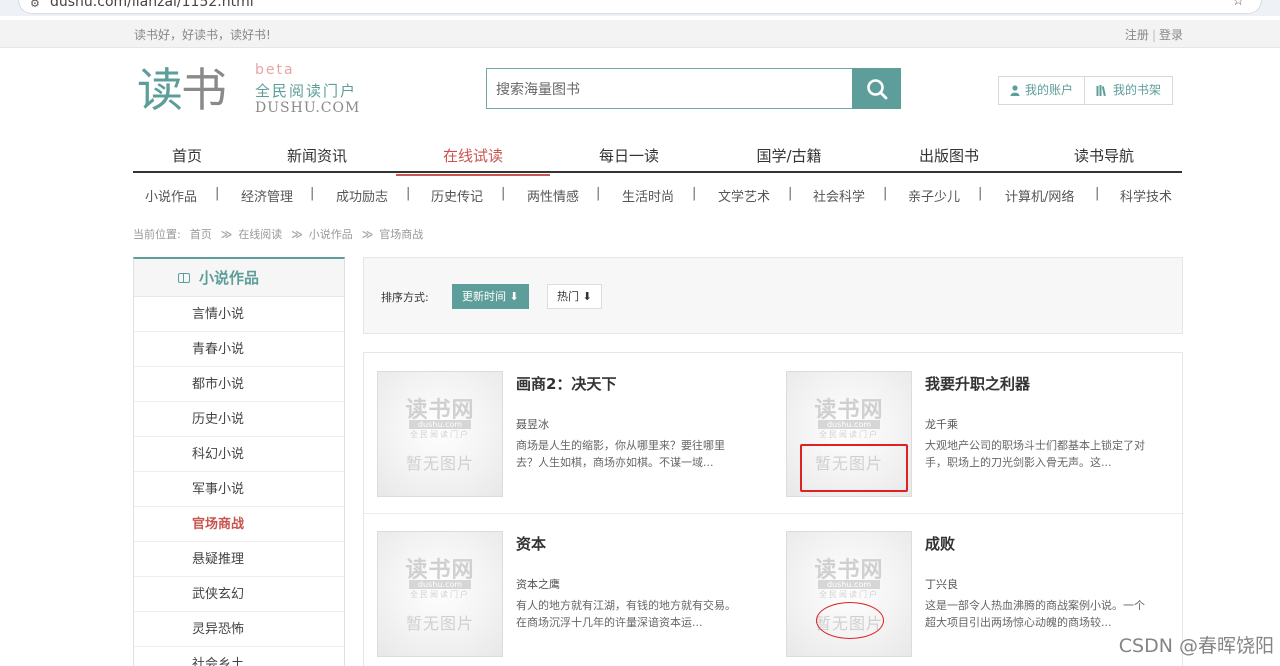 This screenshot has height=666, width=1280. What do you see at coordinates (362, 195) in the screenshot?
I see `subnav-success: 成功励志` at bounding box center [362, 195].